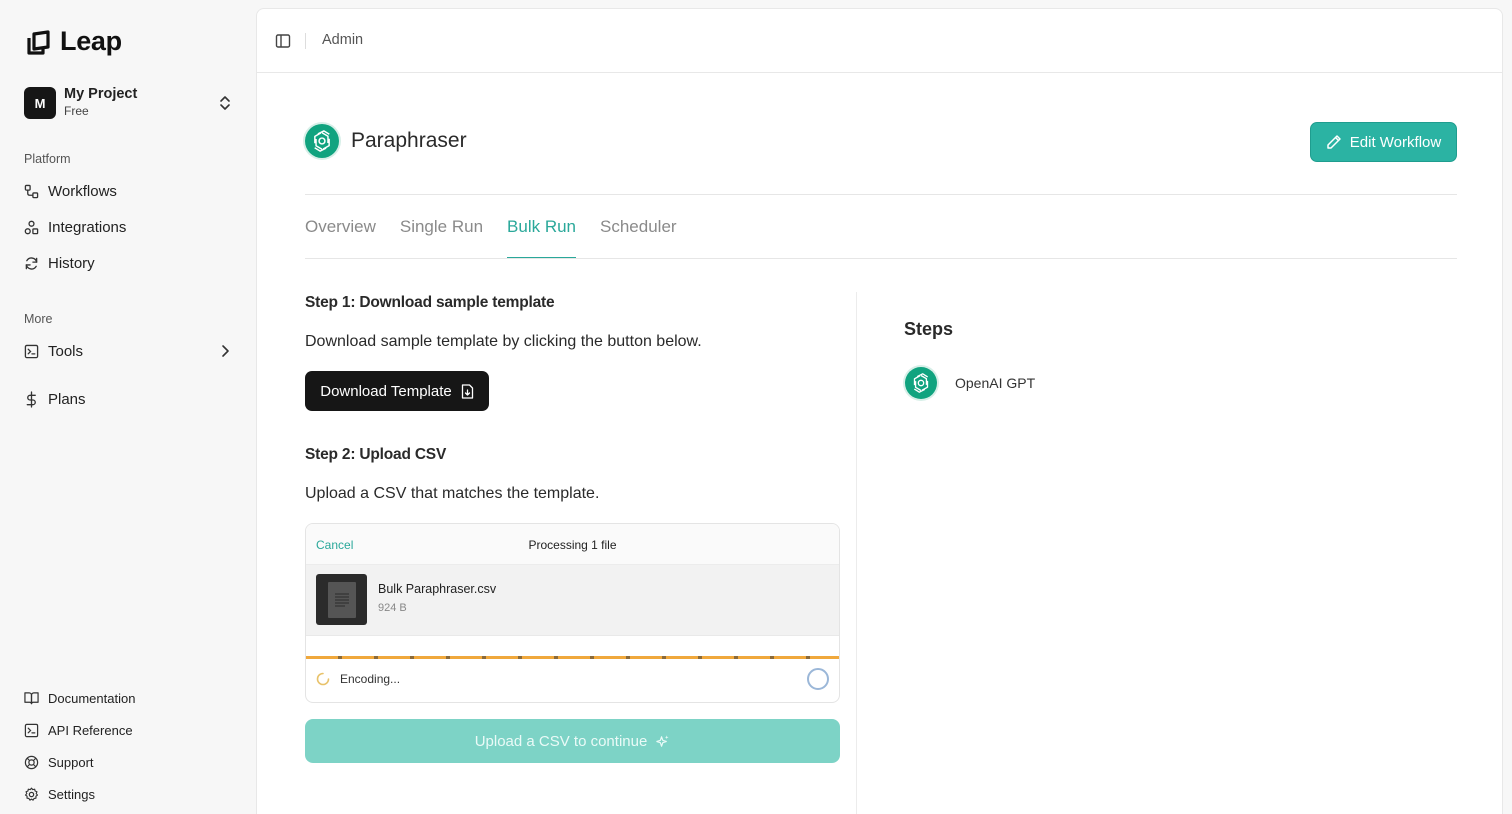  What do you see at coordinates (467, 391) in the screenshot?
I see `file-download-icon` at bounding box center [467, 391].